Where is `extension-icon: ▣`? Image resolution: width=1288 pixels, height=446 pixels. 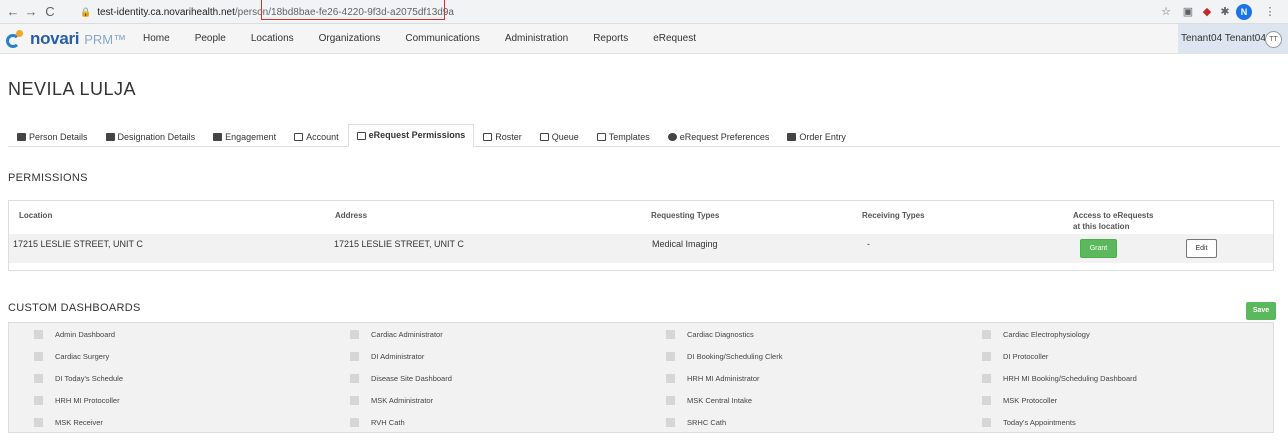
extension-icon: ▣ is located at coordinates (1188, 12).